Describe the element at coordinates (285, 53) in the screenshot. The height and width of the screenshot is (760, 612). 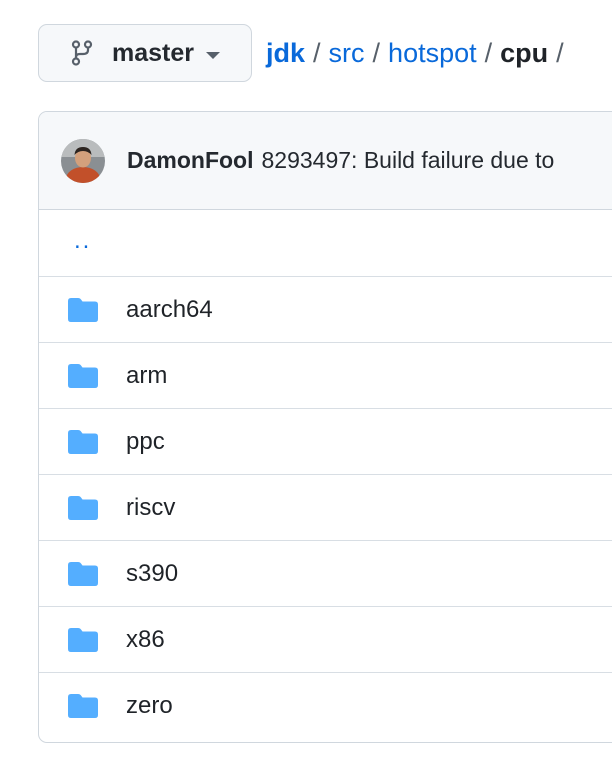
I see `breadcrumb-root-jdk: jdk` at that location.